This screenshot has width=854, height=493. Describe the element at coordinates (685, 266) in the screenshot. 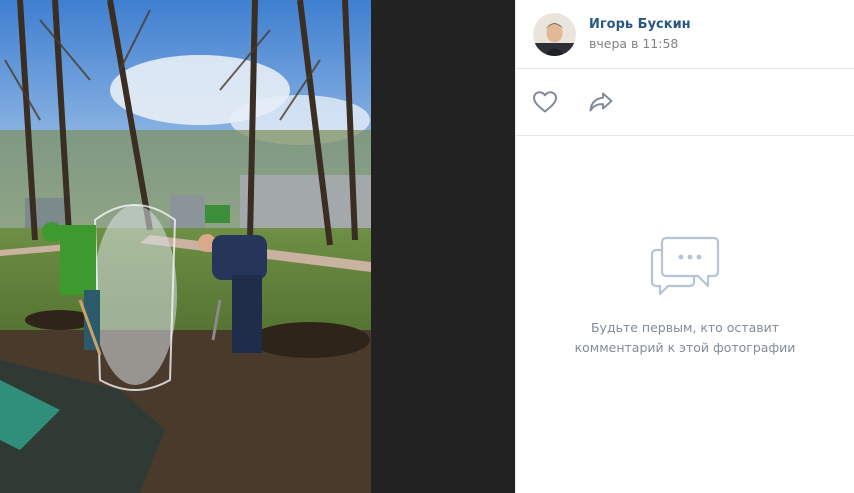

I see `comments-bubble-icon` at that location.